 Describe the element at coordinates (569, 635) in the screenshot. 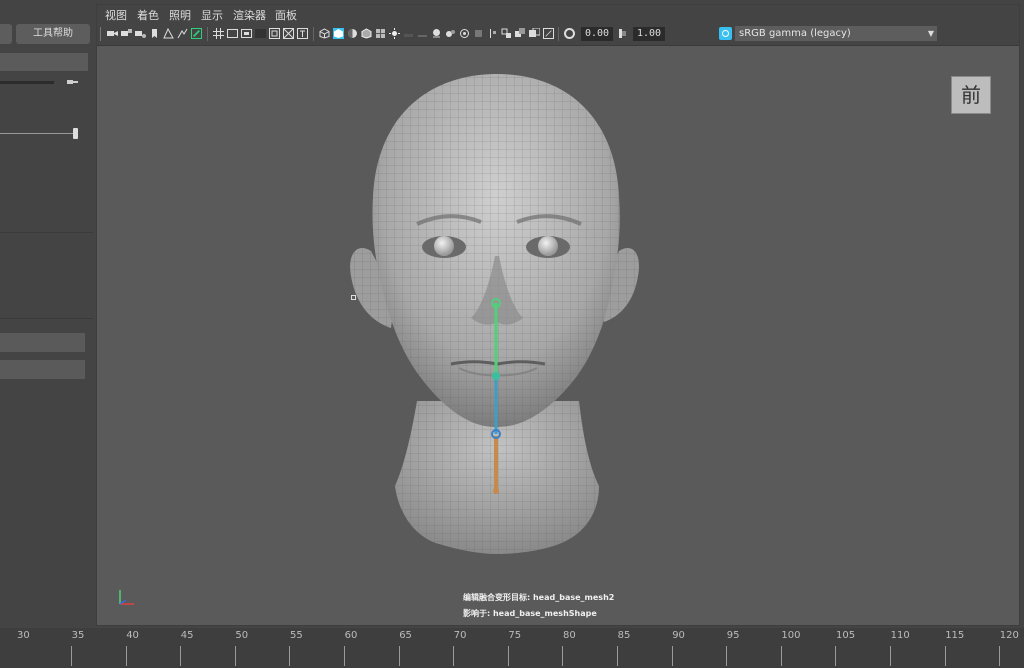

I see `timeline-frame-label: 80` at that location.